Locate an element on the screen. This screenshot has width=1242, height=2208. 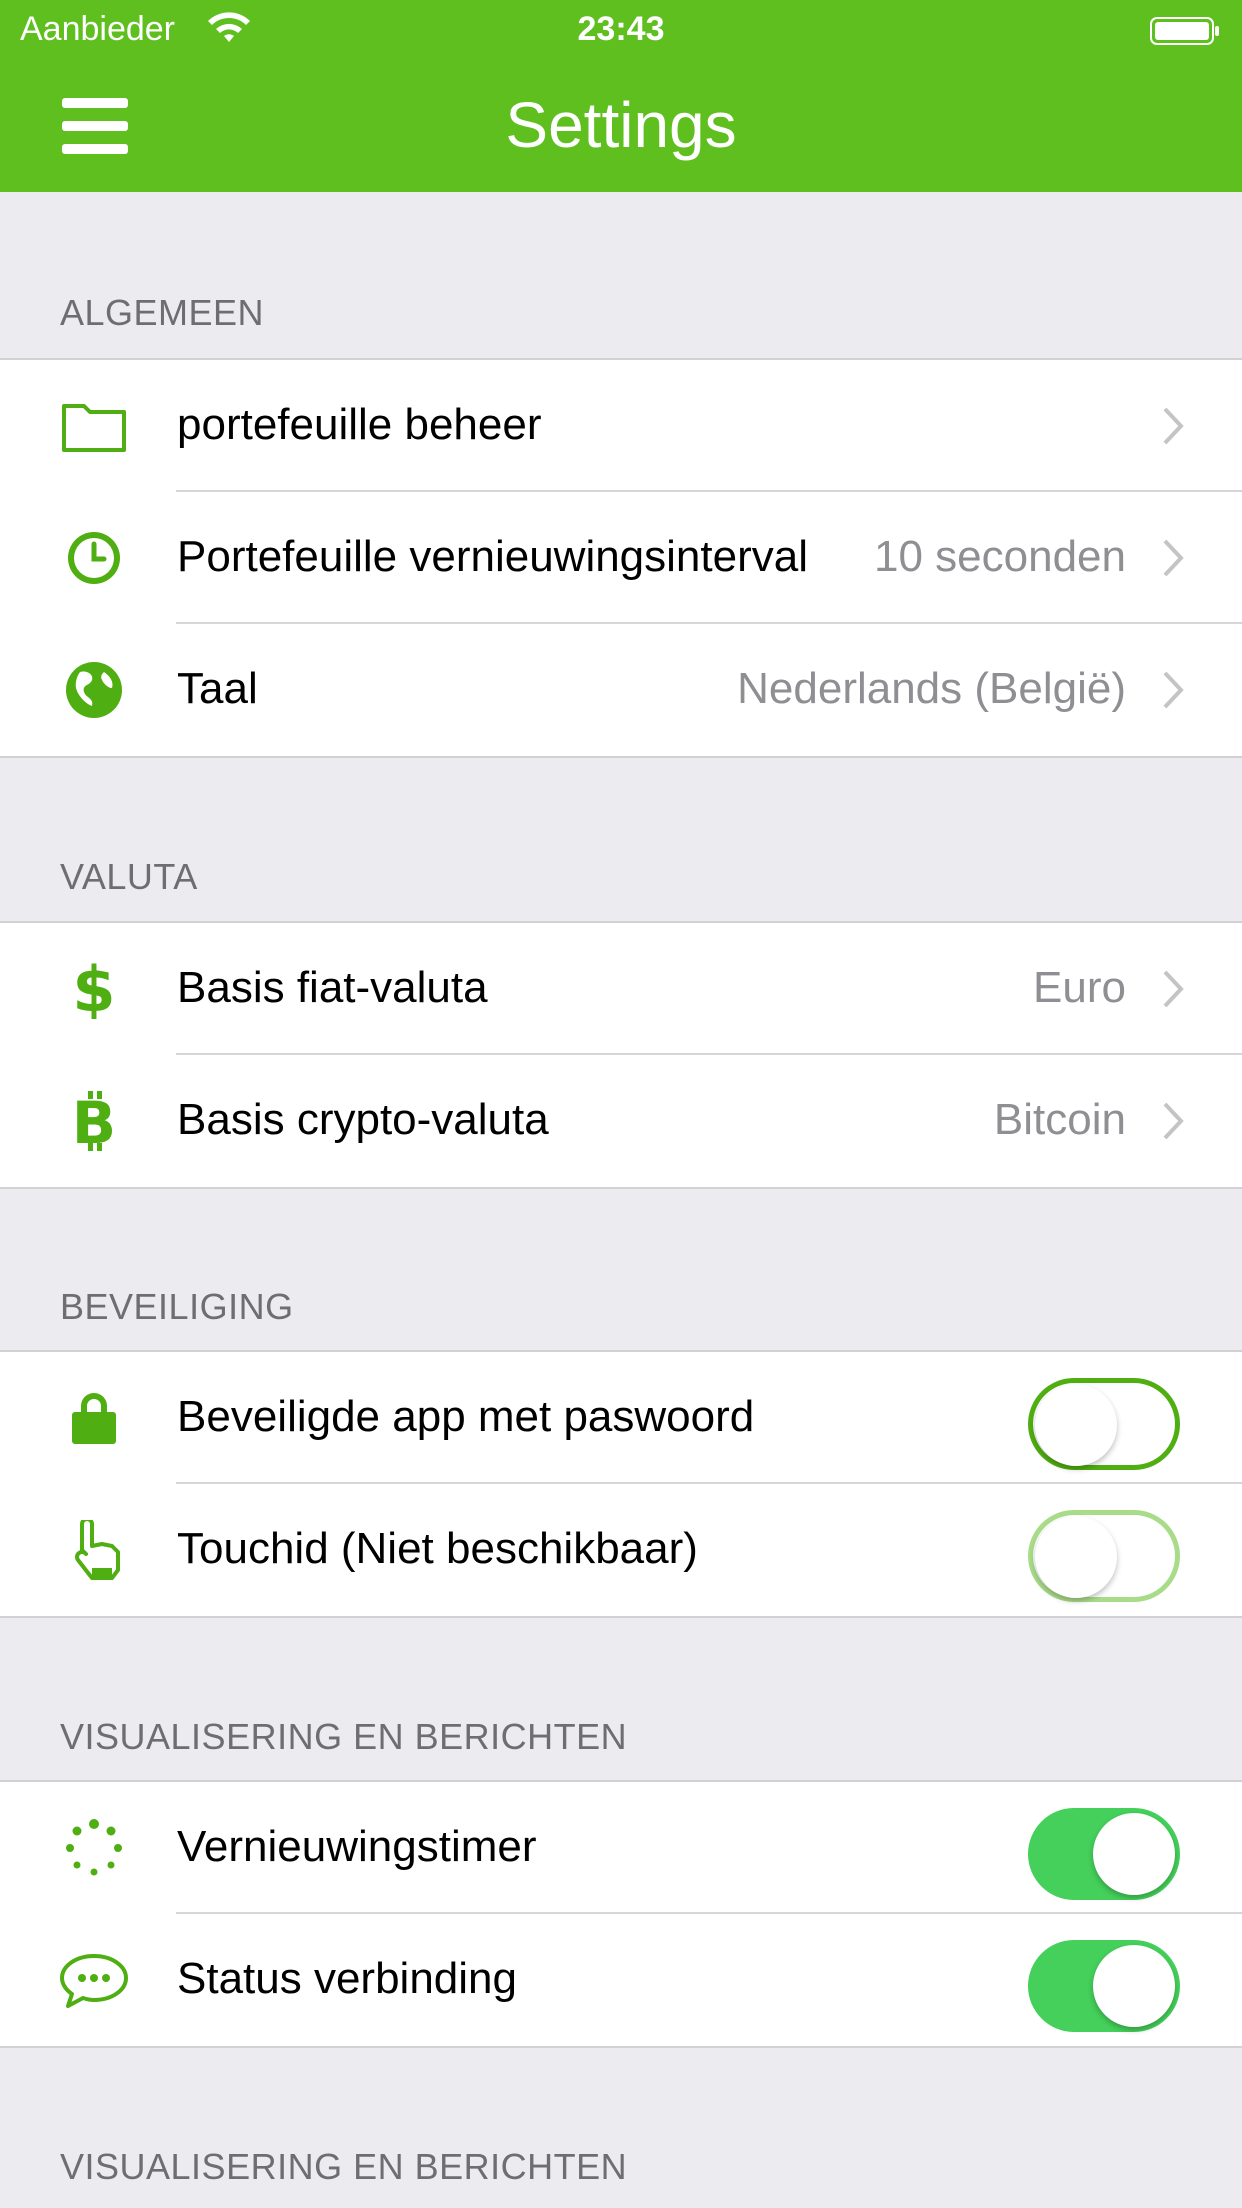
row-basis-fiat-valuta: $ Basis fiat-valuta Euro is located at coordinates (621, 989).